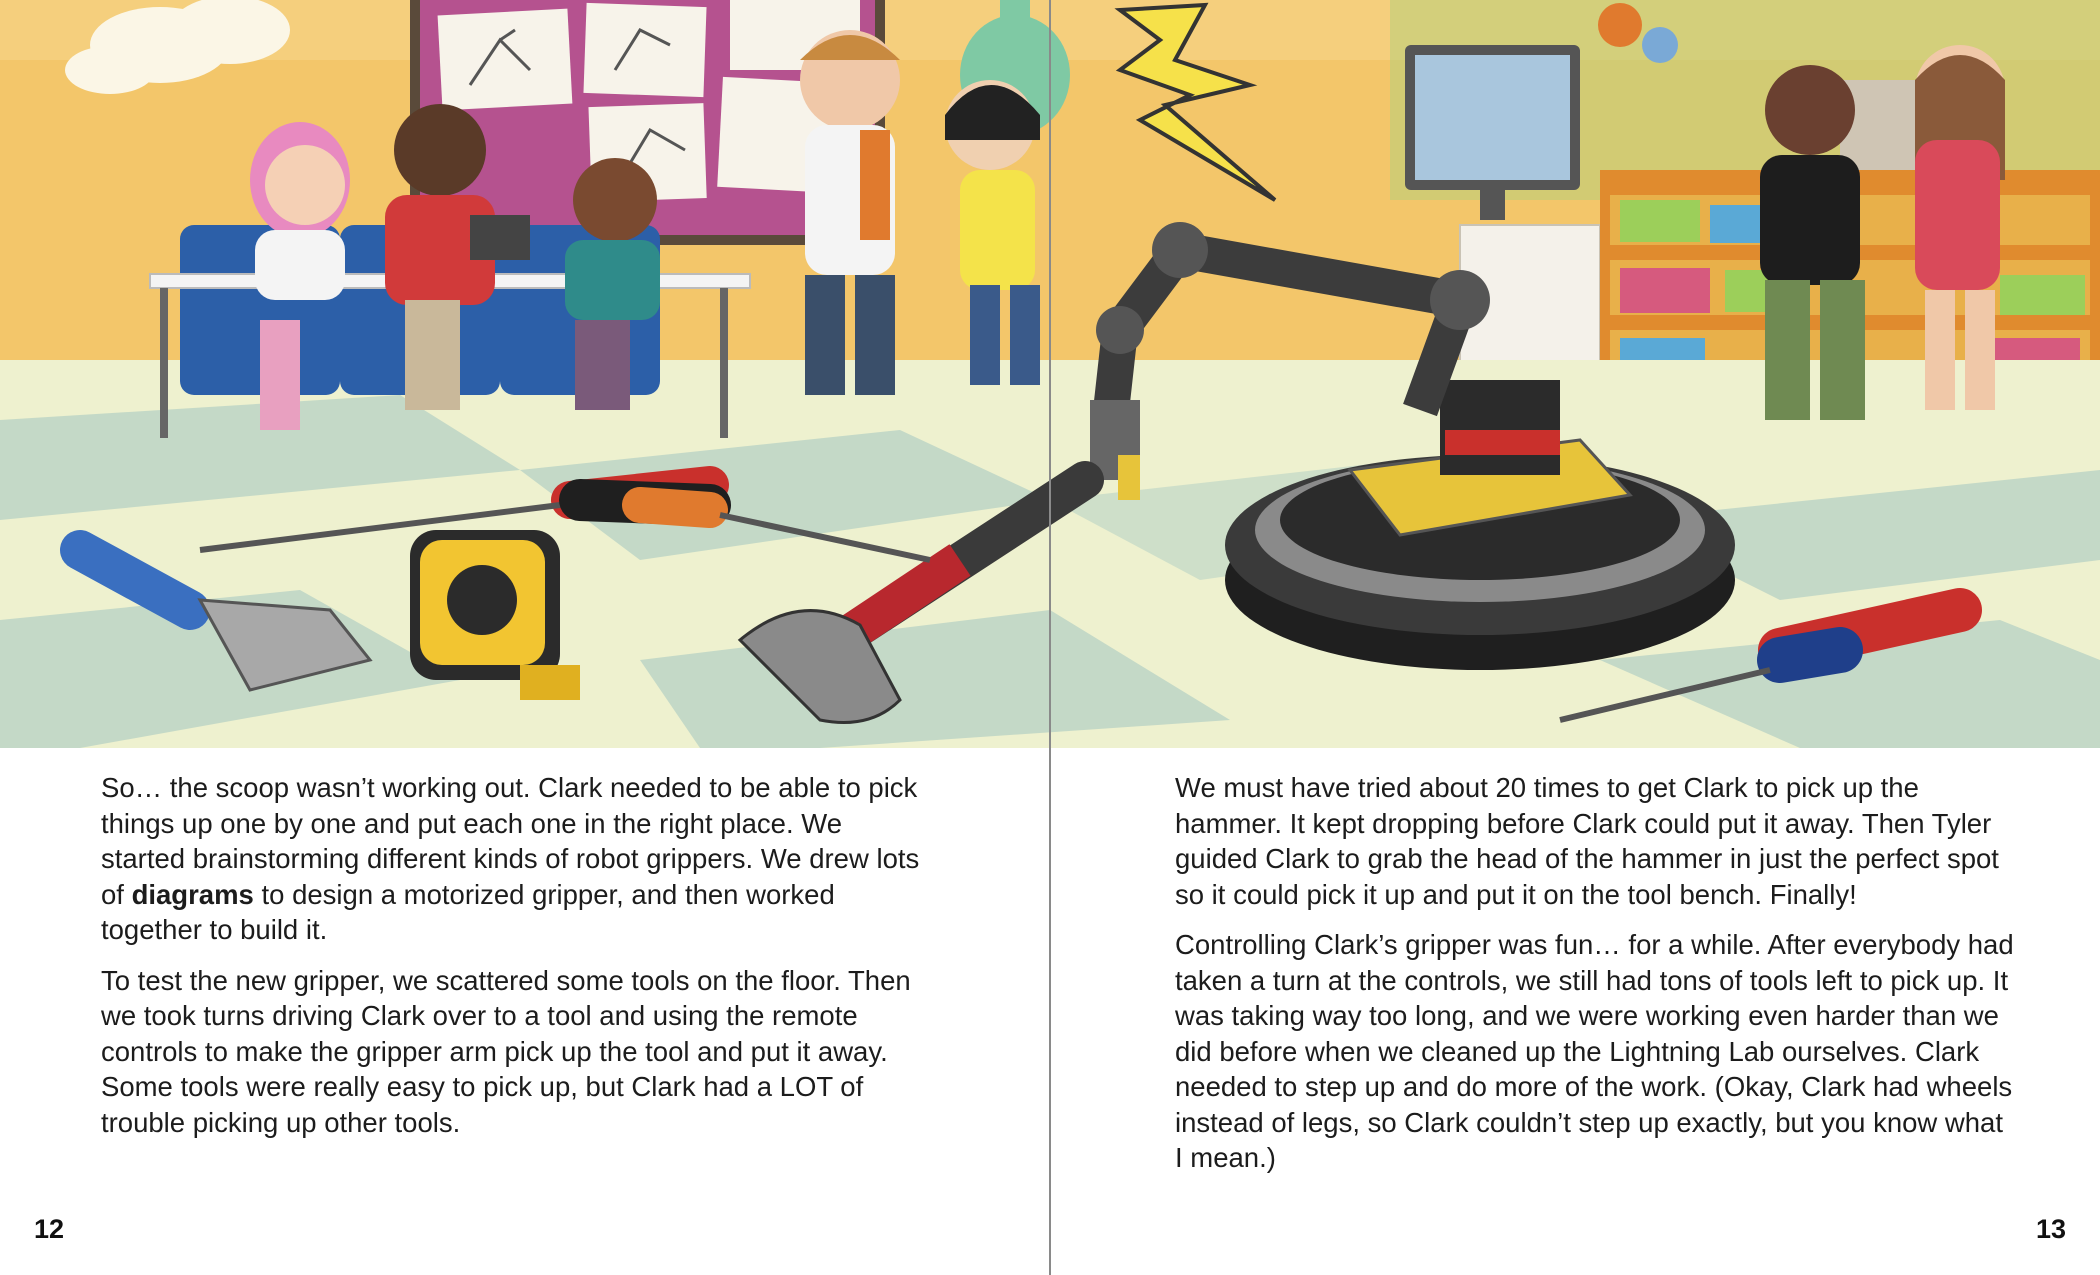 The height and width of the screenshot is (1275, 2100). What do you see at coordinates (49, 1229) in the screenshot?
I see `page-number-left: 12` at bounding box center [49, 1229].